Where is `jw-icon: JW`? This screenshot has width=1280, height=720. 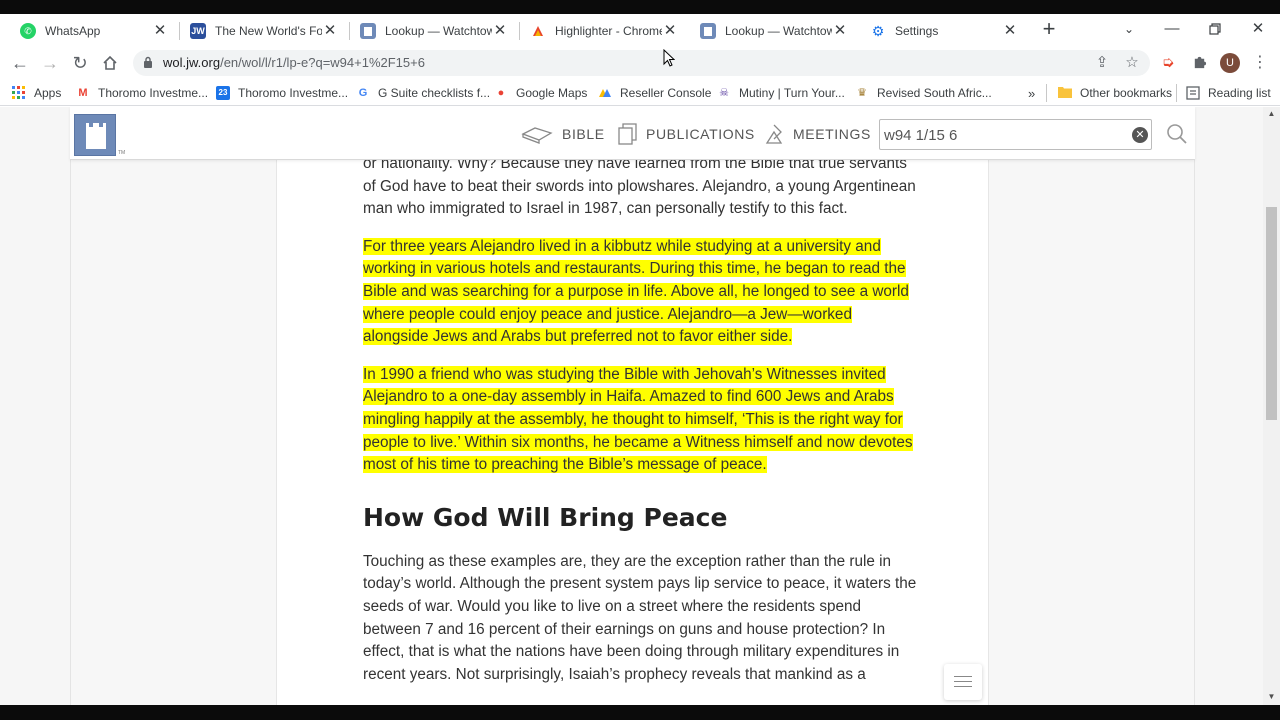 jw-icon: JW is located at coordinates (198, 31).